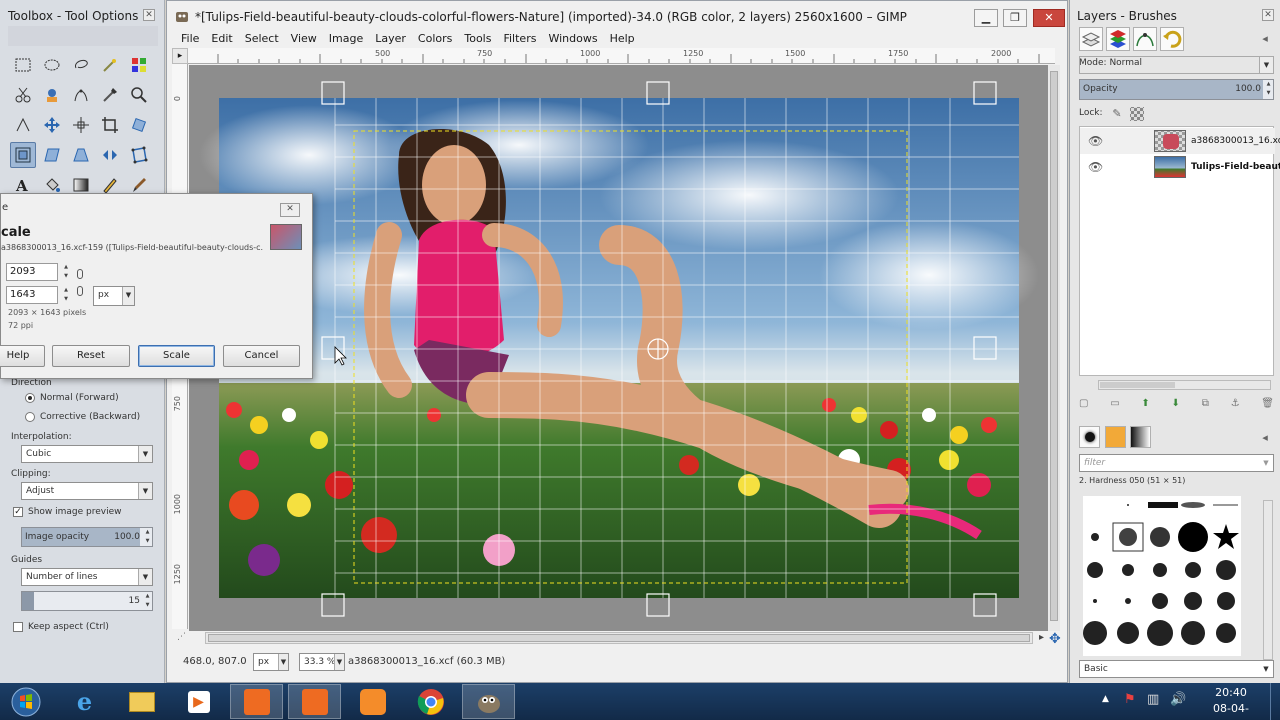 This screenshot has height=720, width=1280. Describe the element at coordinates (23, 95) in the screenshot. I see `scissors-tool-icon` at that location.